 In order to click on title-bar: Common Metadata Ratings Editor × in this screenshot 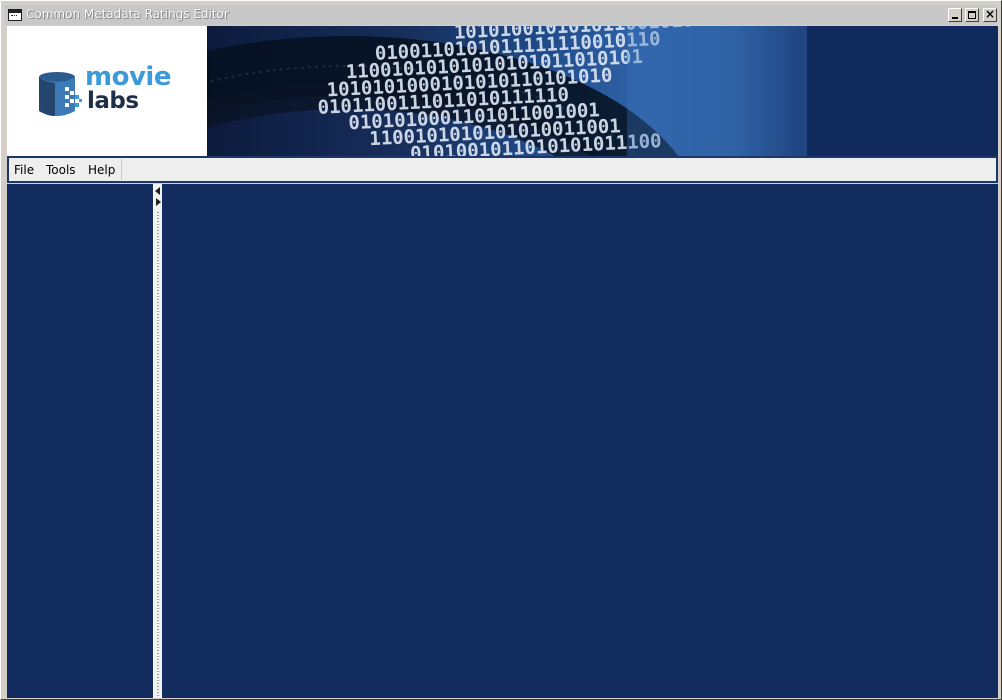, I will do `click(501, 15)`.